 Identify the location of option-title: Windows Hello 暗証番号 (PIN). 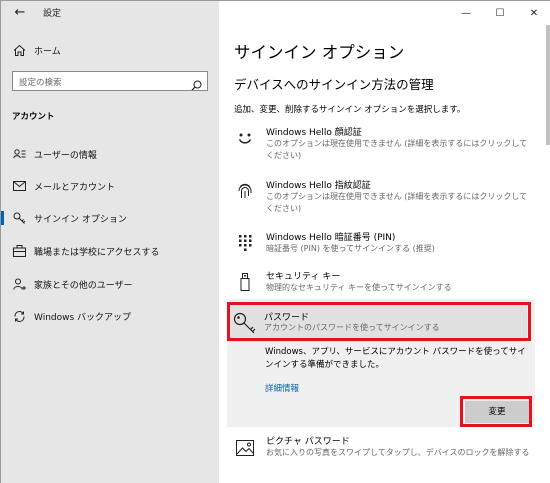
(331, 238).